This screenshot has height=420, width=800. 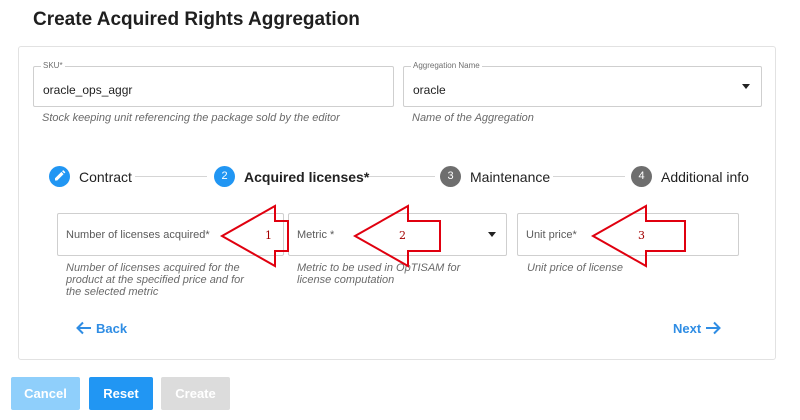 I want to click on unit-price-placeholder: Unit price*, so click(x=551, y=235).